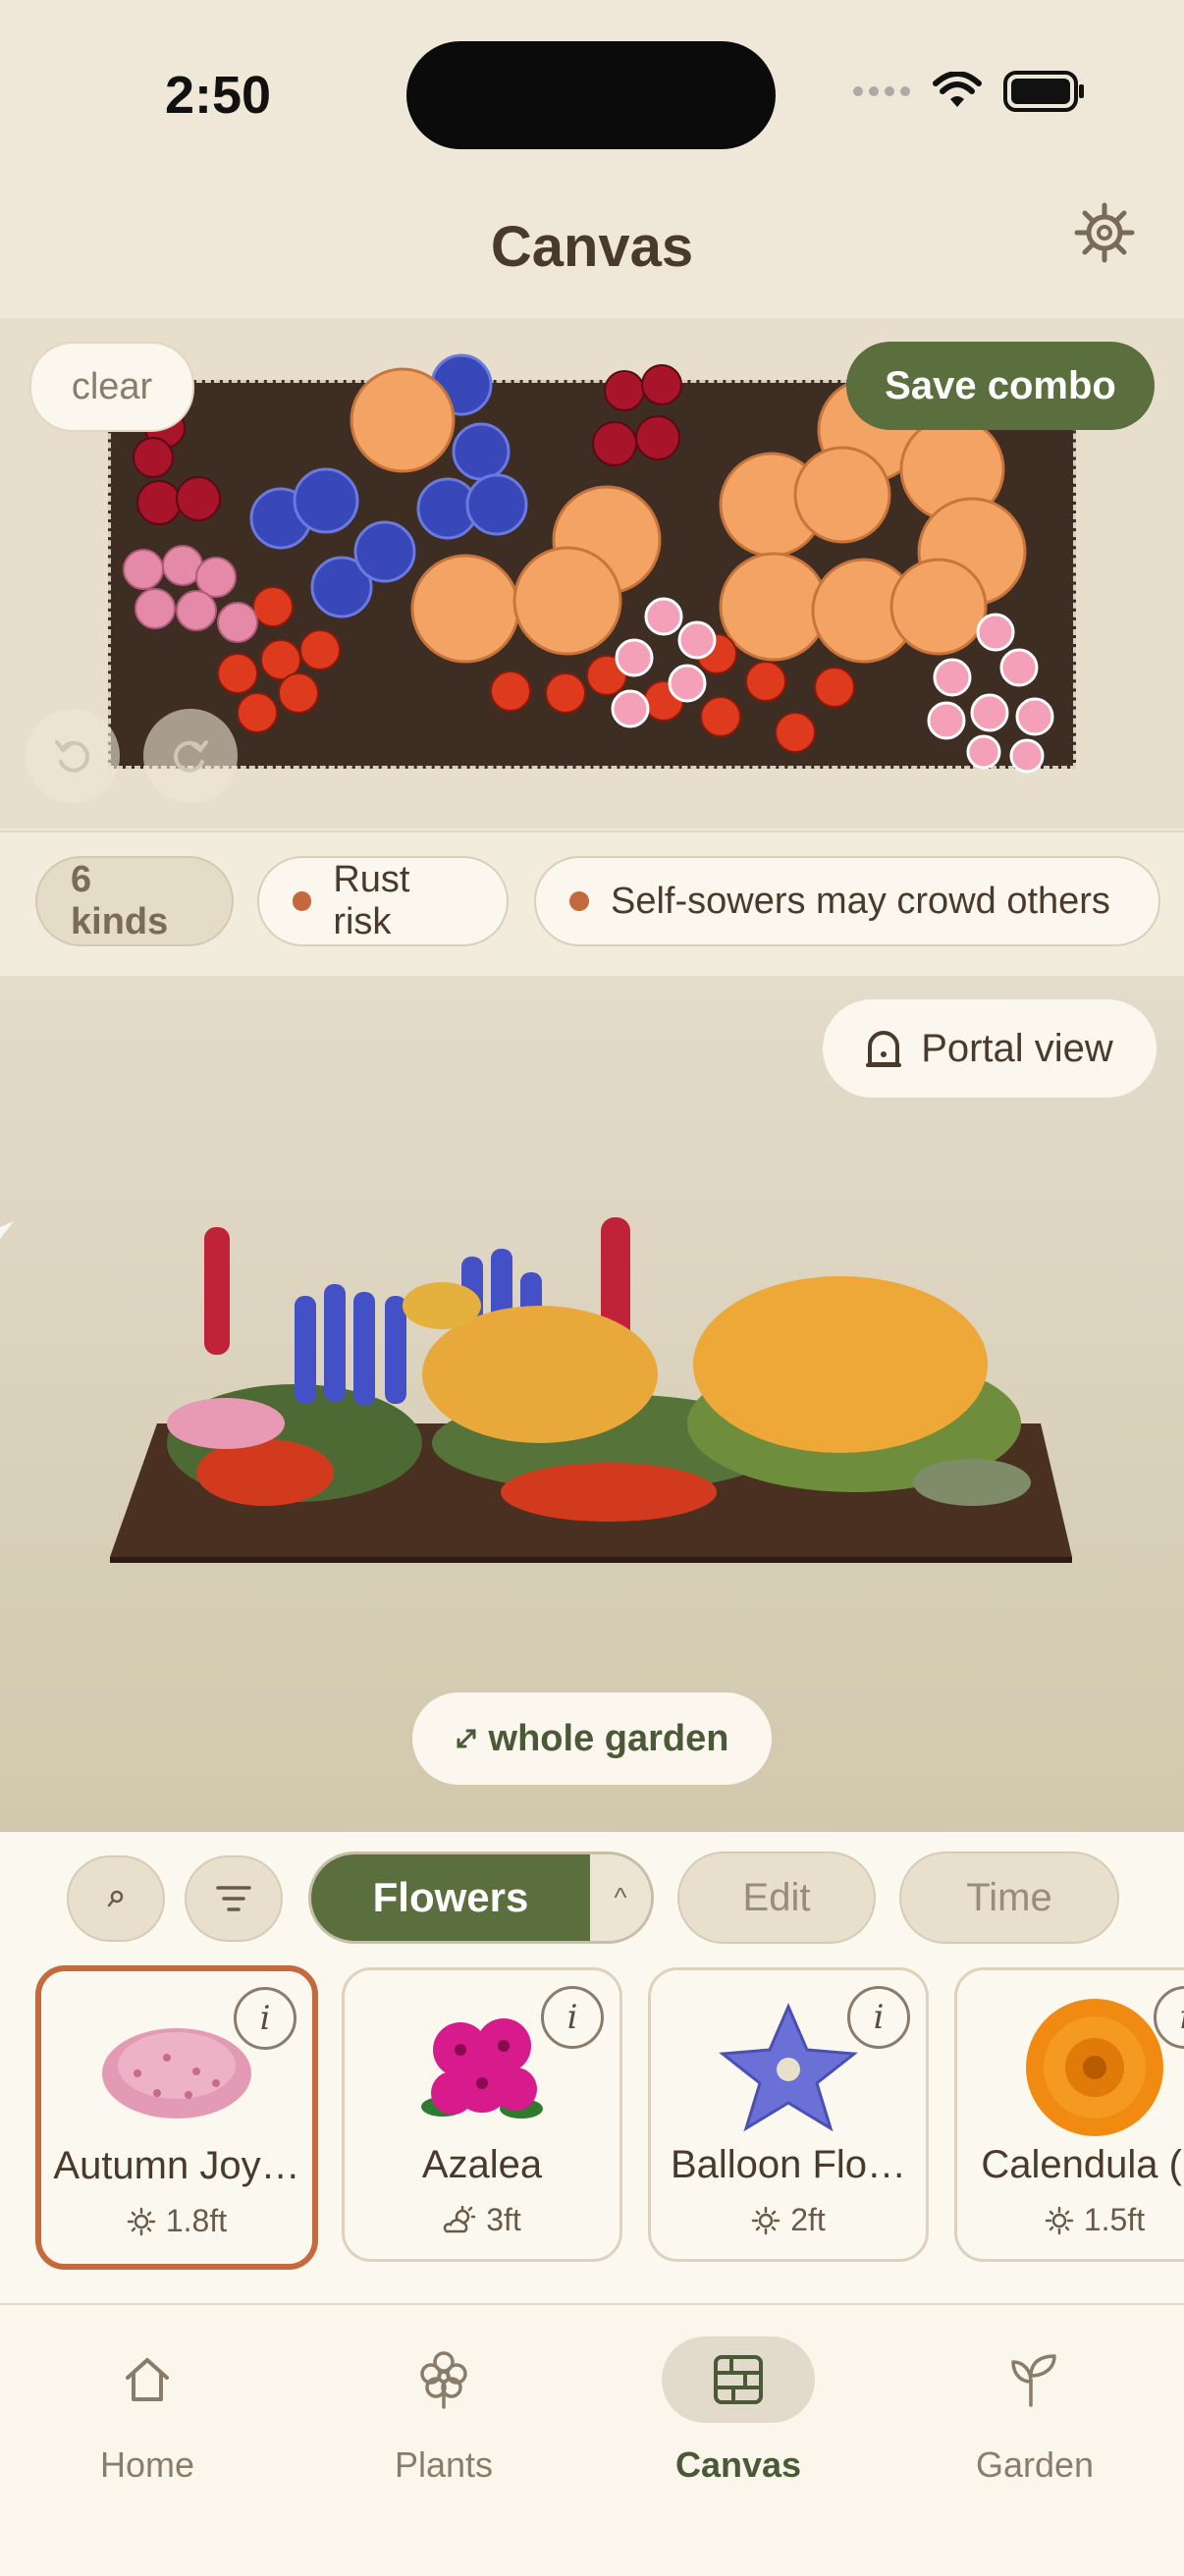 Image resolution: width=1184 pixels, height=2576 pixels. I want to click on category-selector: Flowers ^, so click(481, 1898).